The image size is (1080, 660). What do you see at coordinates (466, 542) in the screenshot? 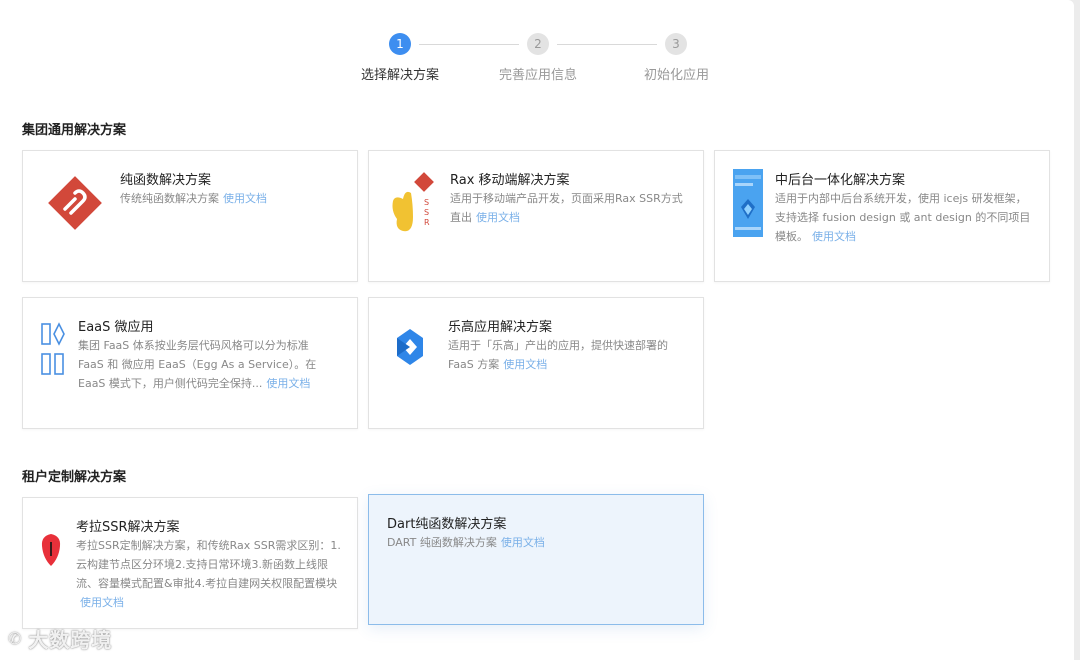
I see `card-description: DART 纯函数解决方案 使用文档` at bounding box center [466, 542].